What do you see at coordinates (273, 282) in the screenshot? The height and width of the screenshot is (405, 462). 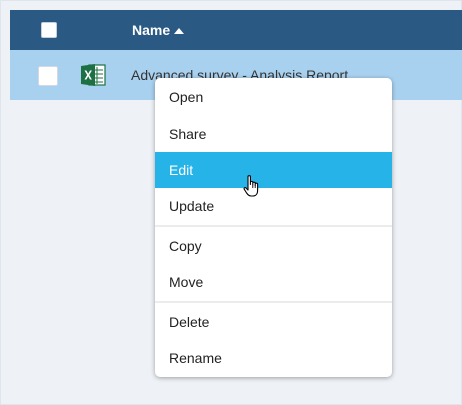 I see `menu-item-move: Move` at bounding box center [273, 282].